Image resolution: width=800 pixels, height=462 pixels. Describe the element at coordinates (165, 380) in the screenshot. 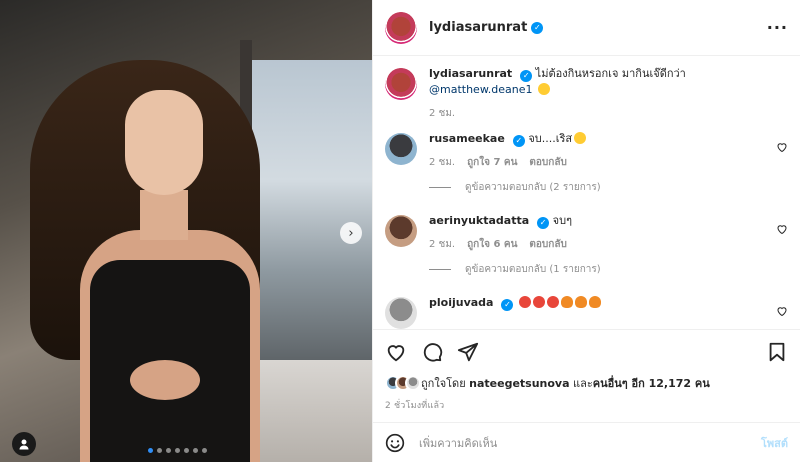

I see `photo-dress-cutout` at that location.